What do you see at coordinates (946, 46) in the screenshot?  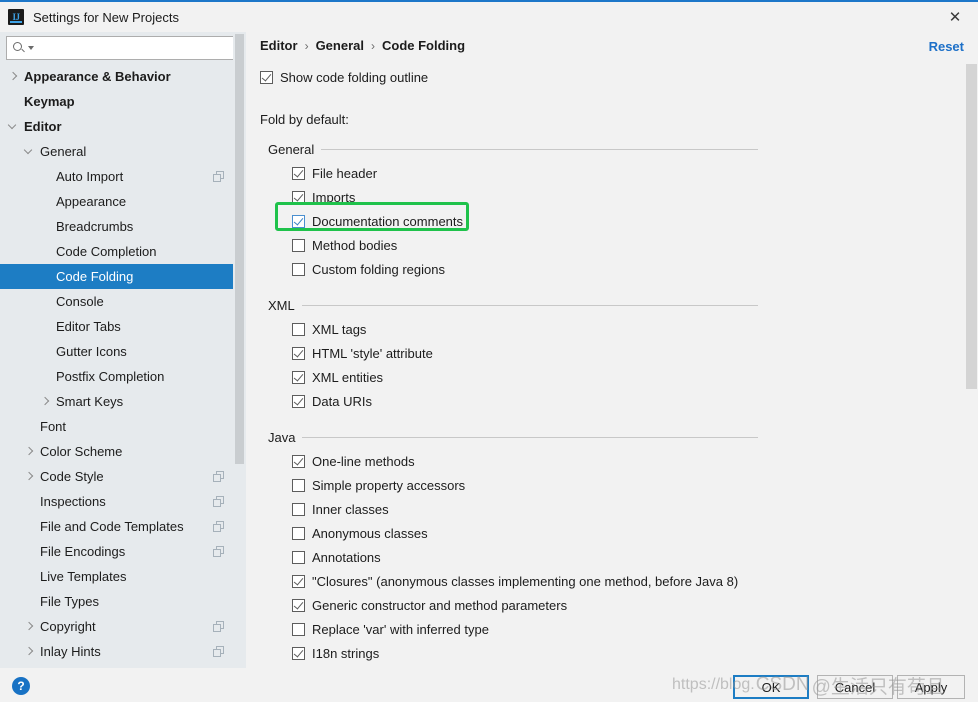 I see `reset-link: Reset` at bounding box center [946, 46].